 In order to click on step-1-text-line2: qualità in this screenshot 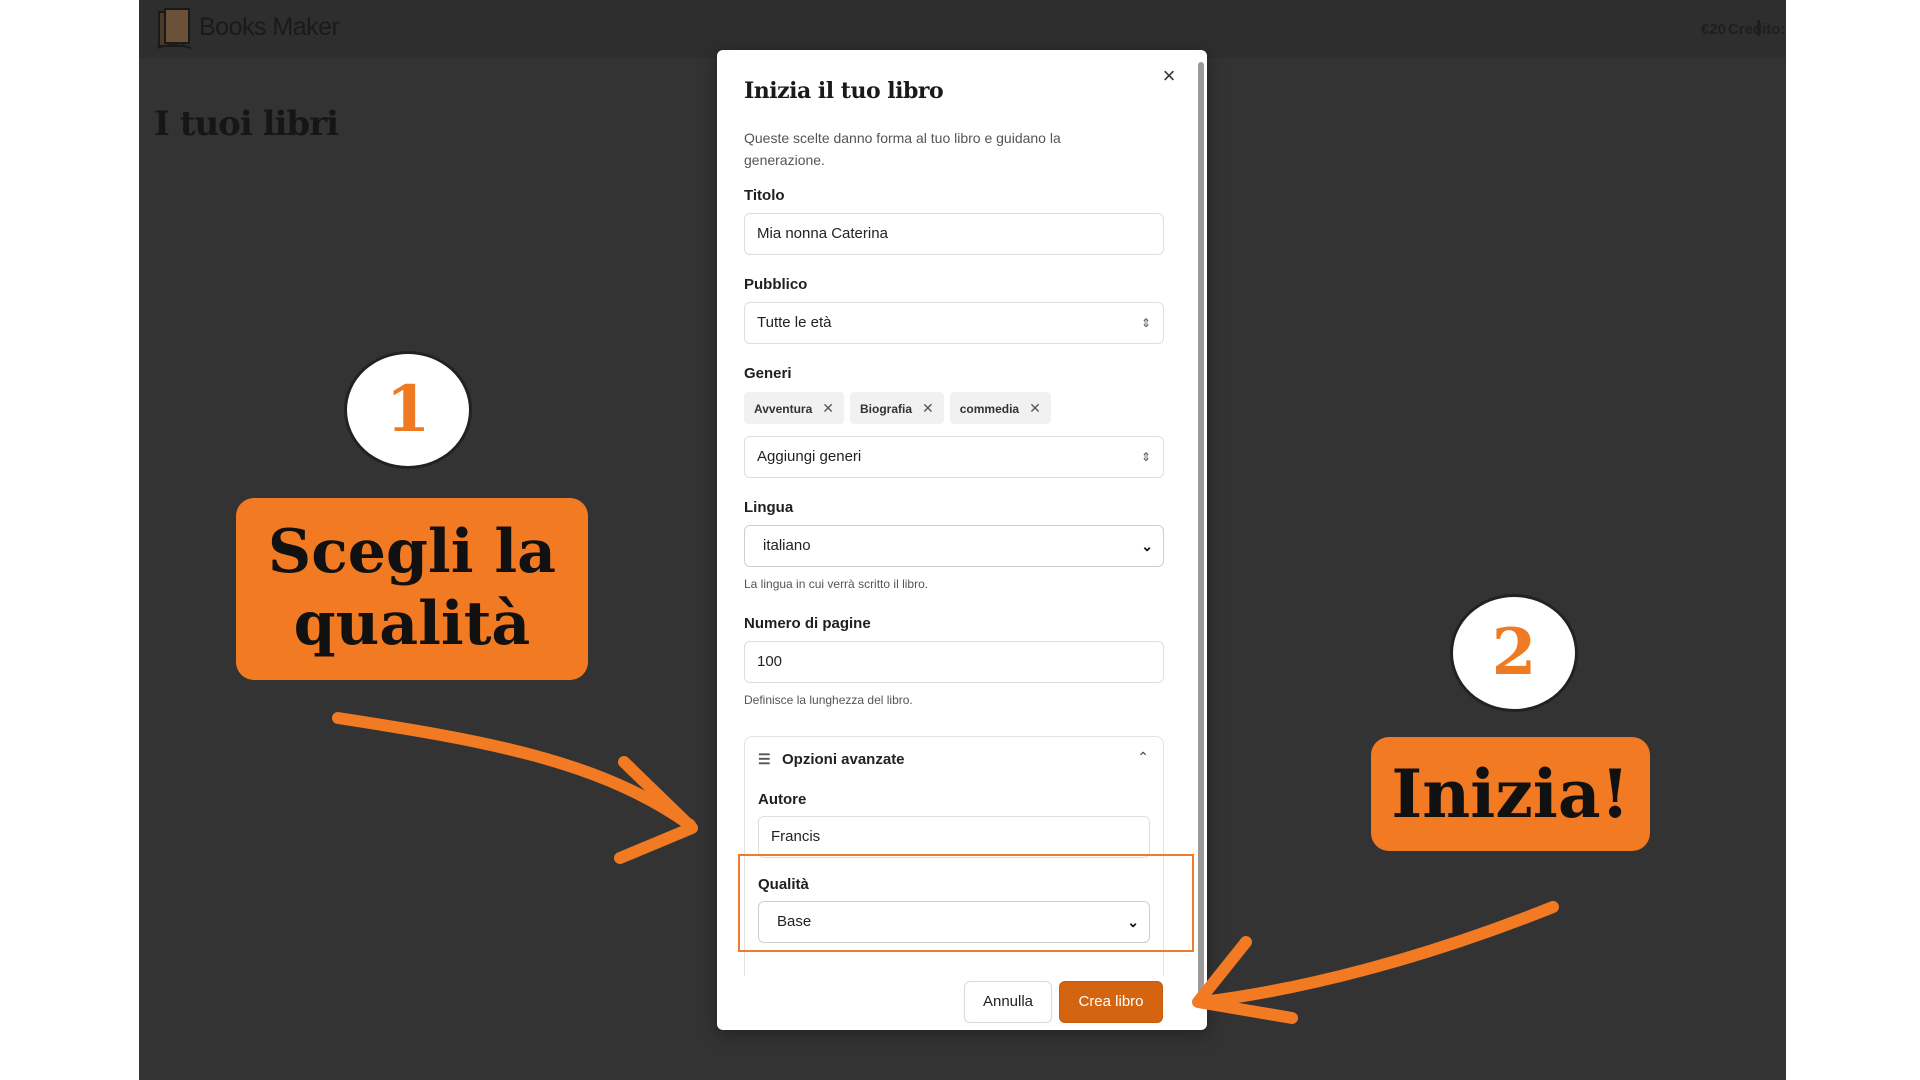, I will do `click(412, 624)`.